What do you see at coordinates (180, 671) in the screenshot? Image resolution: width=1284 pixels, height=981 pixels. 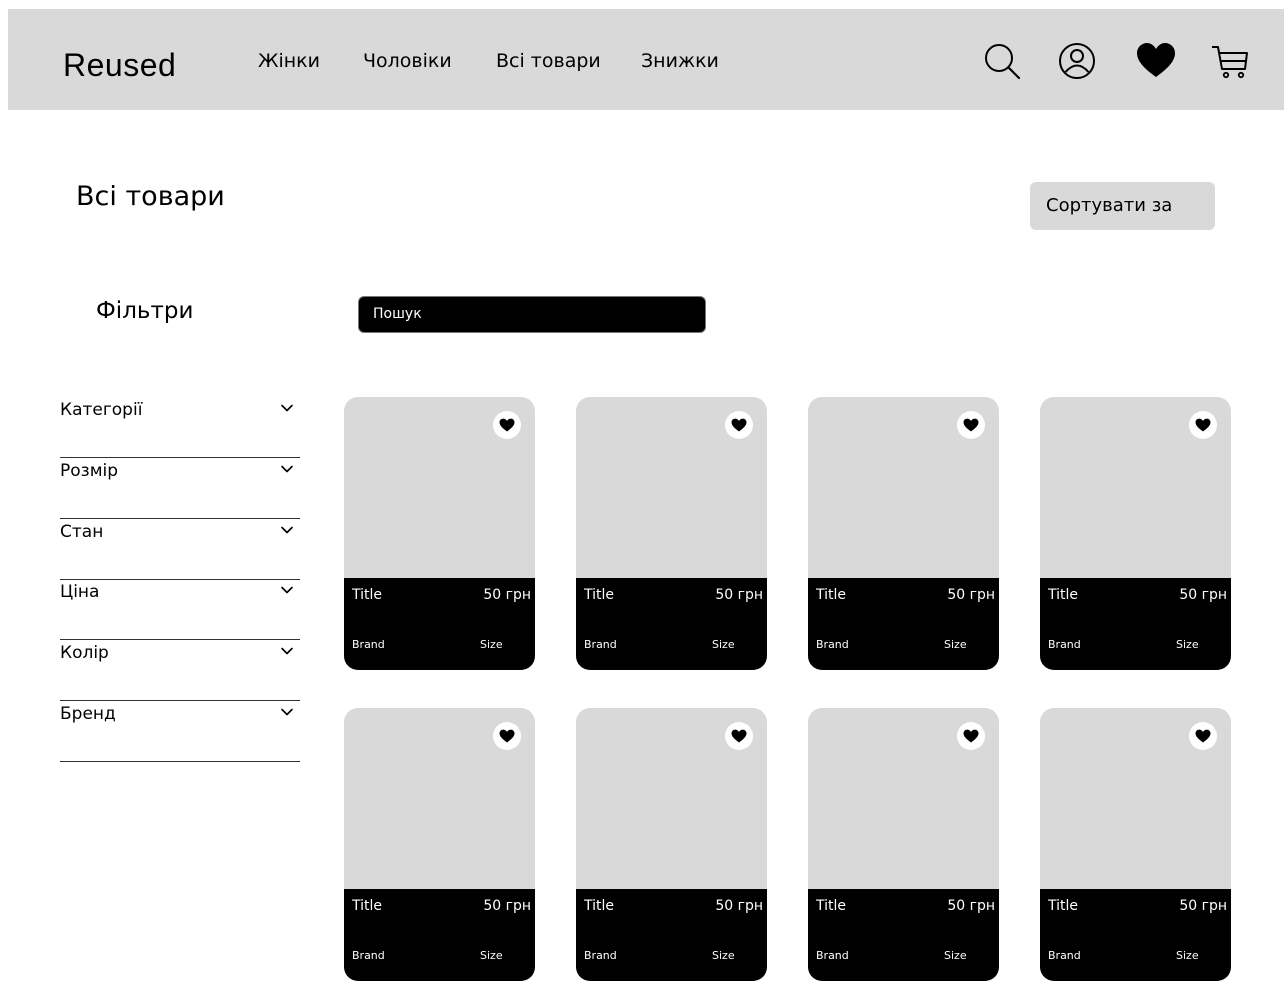 I see `filter-color: Колір` at bounding box center [180, 671].